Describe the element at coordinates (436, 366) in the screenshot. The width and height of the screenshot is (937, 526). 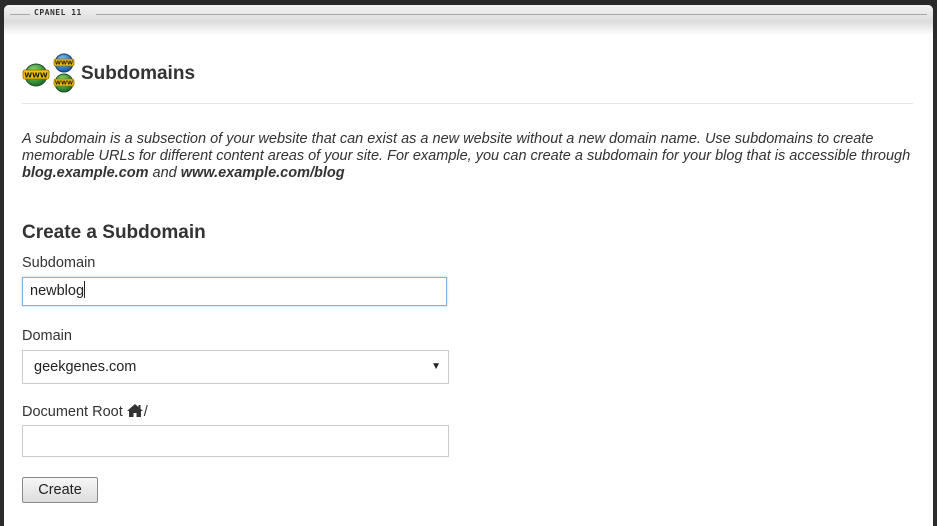
I see `dropdown-arrow-icon: ▼` at that location.